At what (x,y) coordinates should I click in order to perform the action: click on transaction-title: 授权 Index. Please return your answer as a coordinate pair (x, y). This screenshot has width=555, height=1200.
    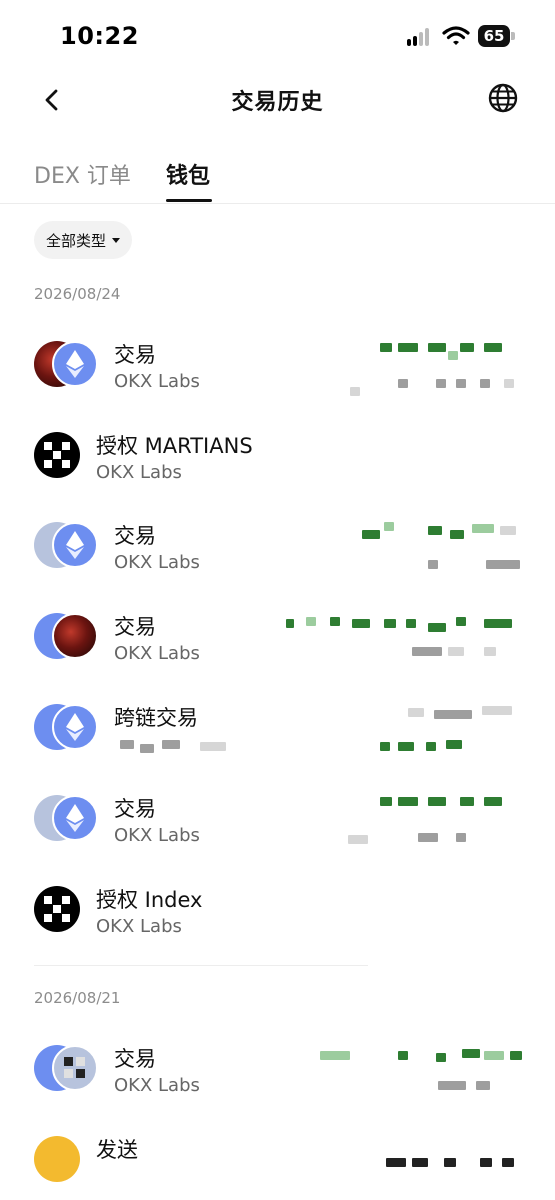
    Looking at the image, I should click on (149, 900).